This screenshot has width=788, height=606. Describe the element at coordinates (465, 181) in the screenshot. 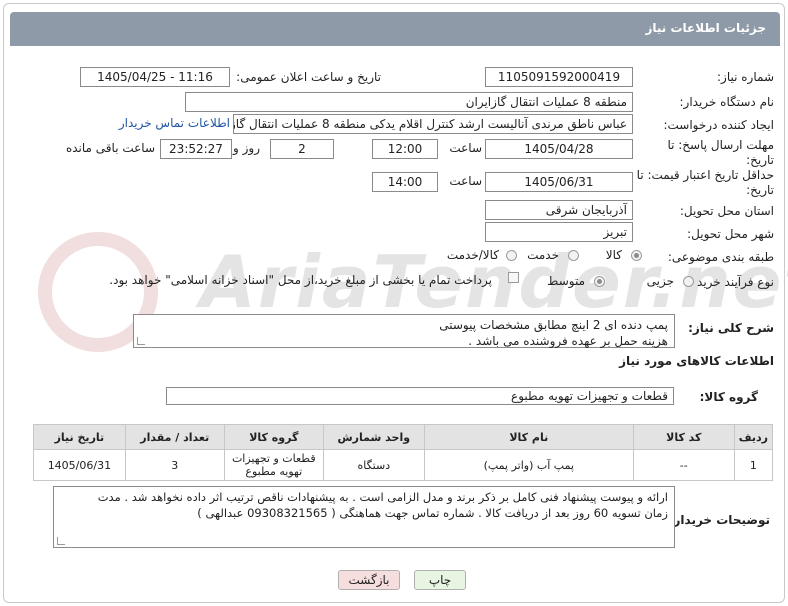

I see `price-time-label: ساعت` at that location.